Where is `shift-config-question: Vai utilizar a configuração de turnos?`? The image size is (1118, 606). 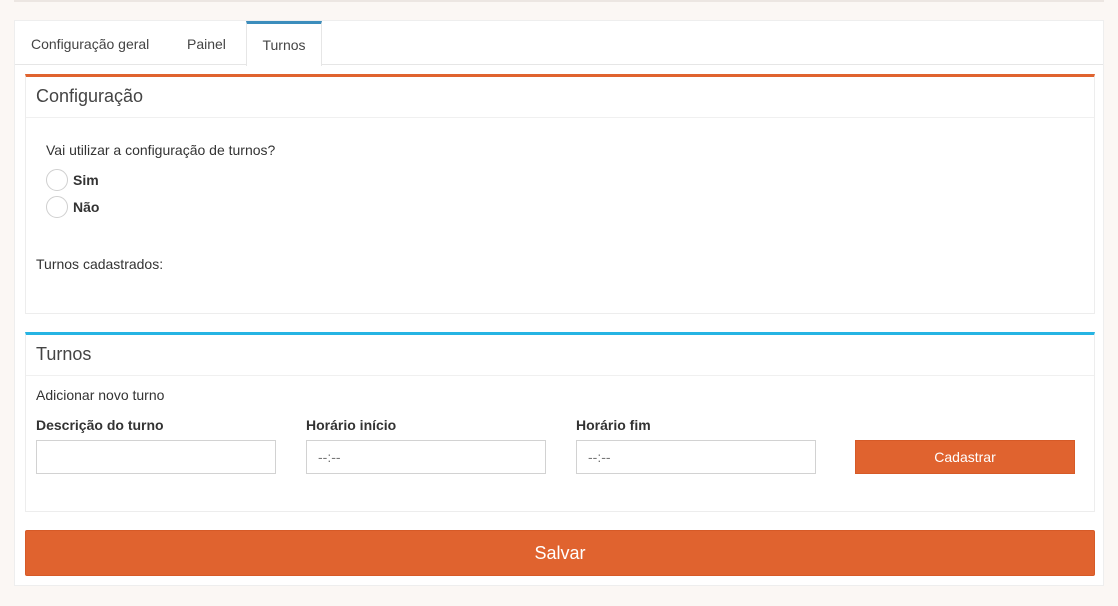
shift-config-question: Vai utilizar a configuração de turnos? is located at coordinates (161, 150).